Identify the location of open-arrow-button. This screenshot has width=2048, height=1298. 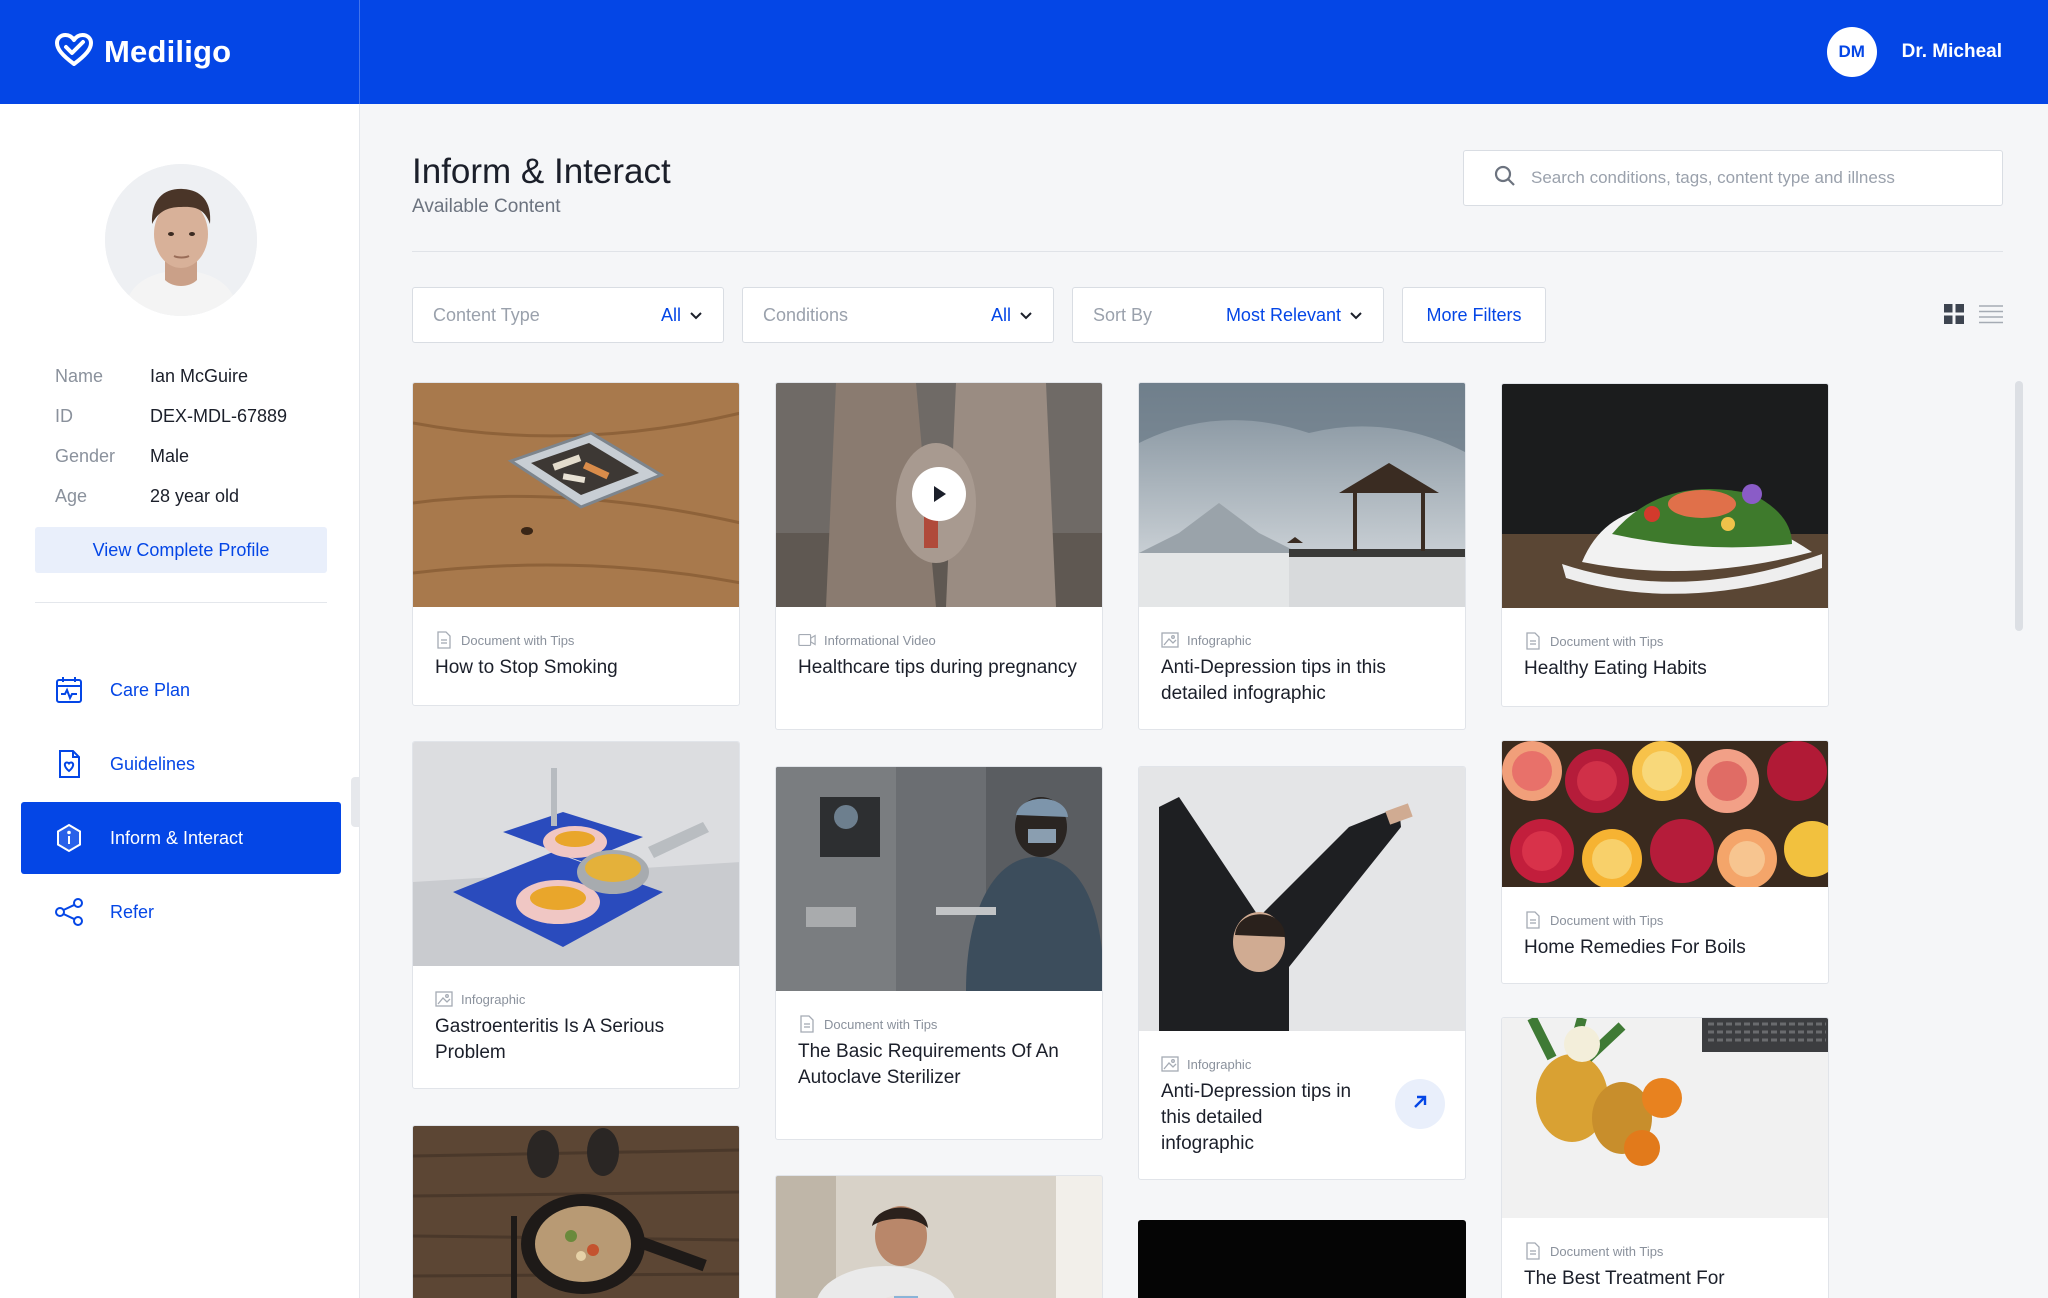
(1420, 1104).